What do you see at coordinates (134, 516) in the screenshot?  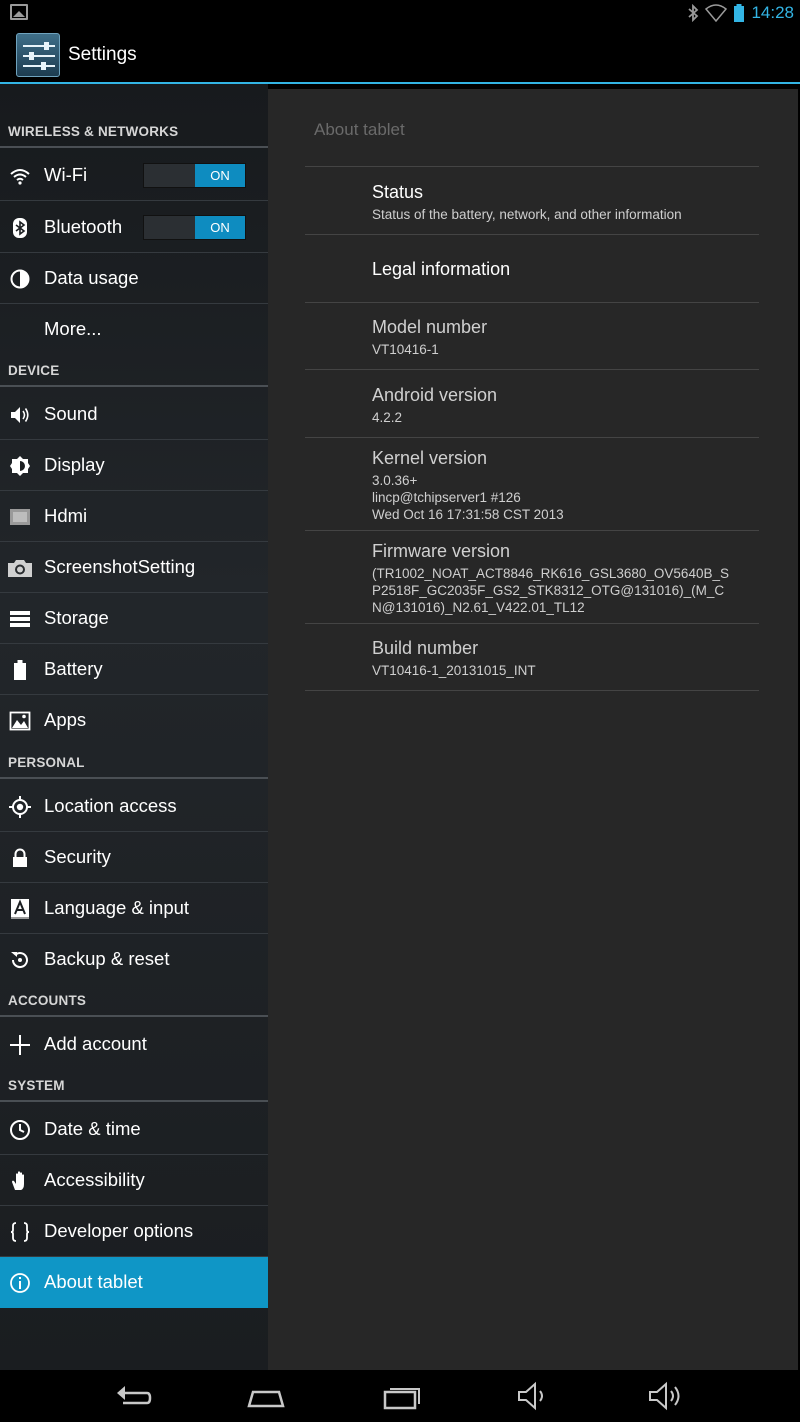 I see `sidebar-item-hdmi: Hdmi` at bounding box center [134, 516].